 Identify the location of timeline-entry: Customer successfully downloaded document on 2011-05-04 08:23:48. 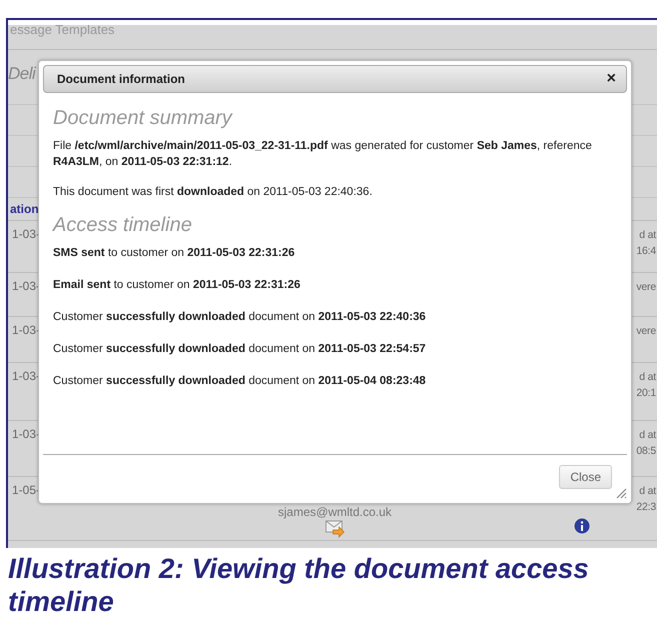
(240, 381).